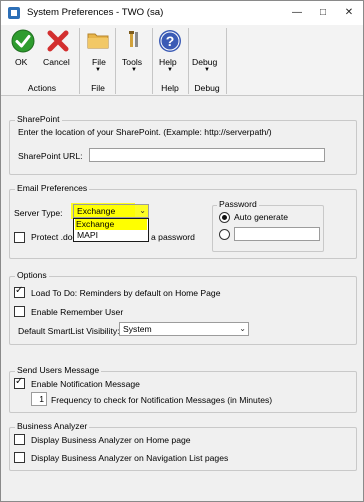 The height and width of the screenshot is (502, 364). I want to click on ok-label: OK, so click(21, 62).